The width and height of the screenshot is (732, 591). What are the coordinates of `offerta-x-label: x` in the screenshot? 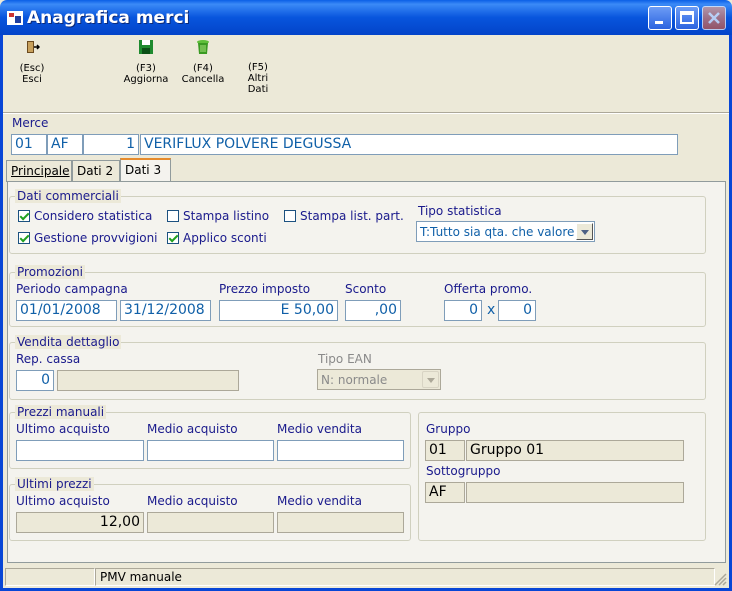 It's located at (491, 310).